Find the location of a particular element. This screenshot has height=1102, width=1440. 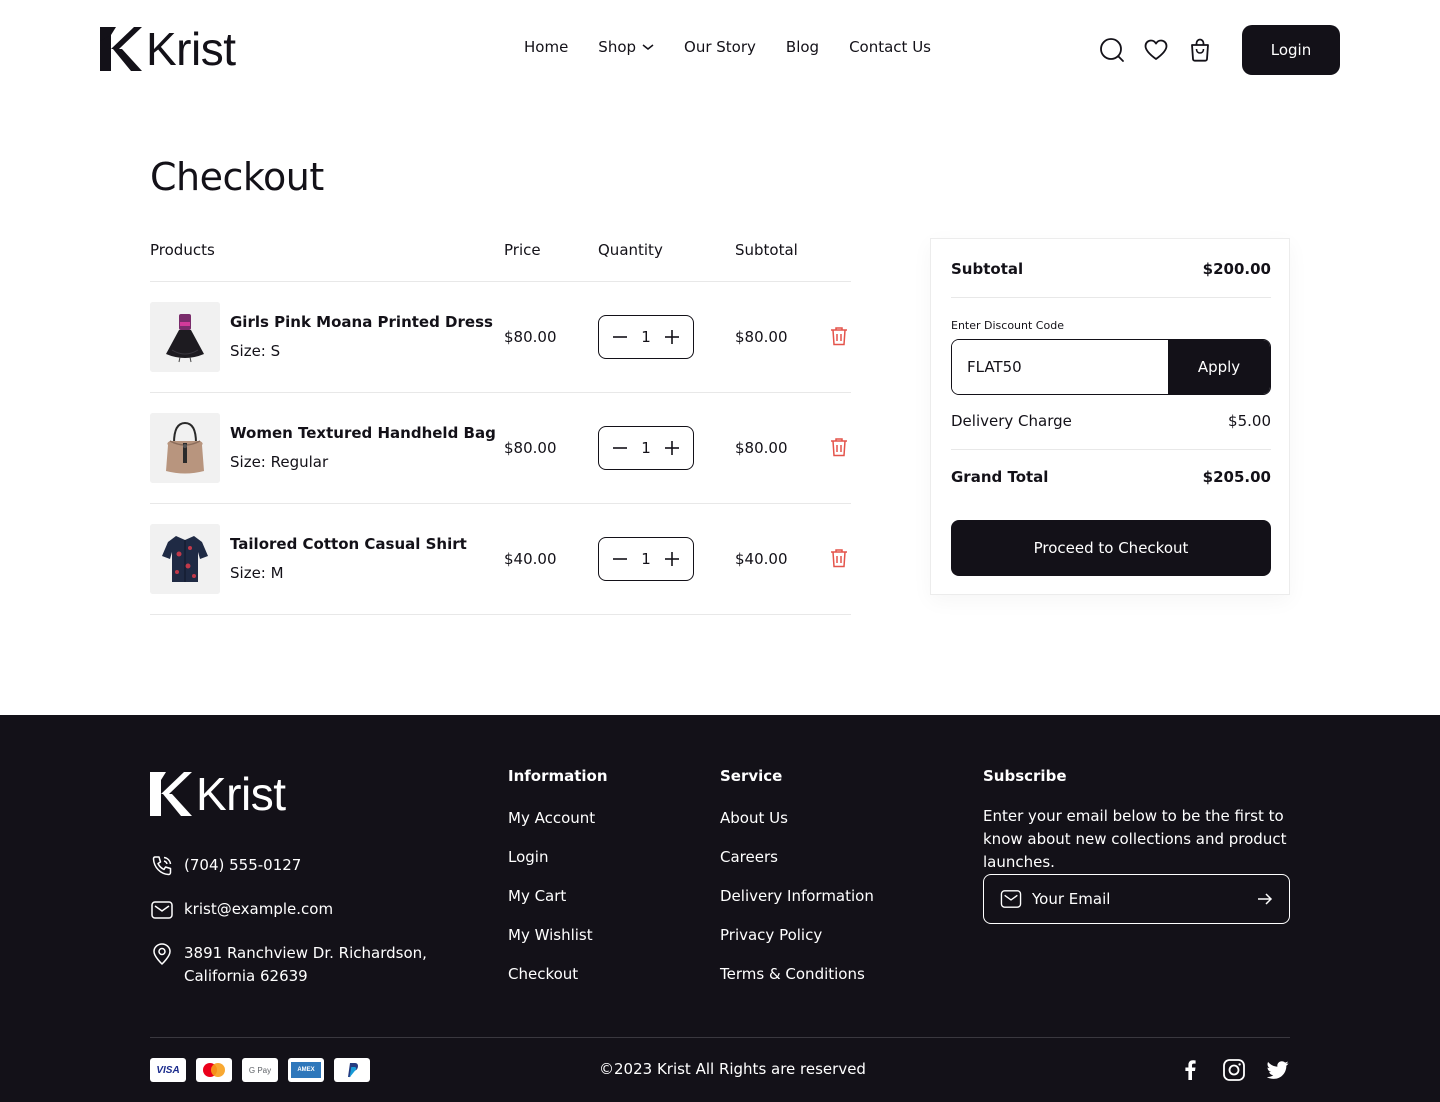

product-size: Size: S is located at coordinates (255, 351).